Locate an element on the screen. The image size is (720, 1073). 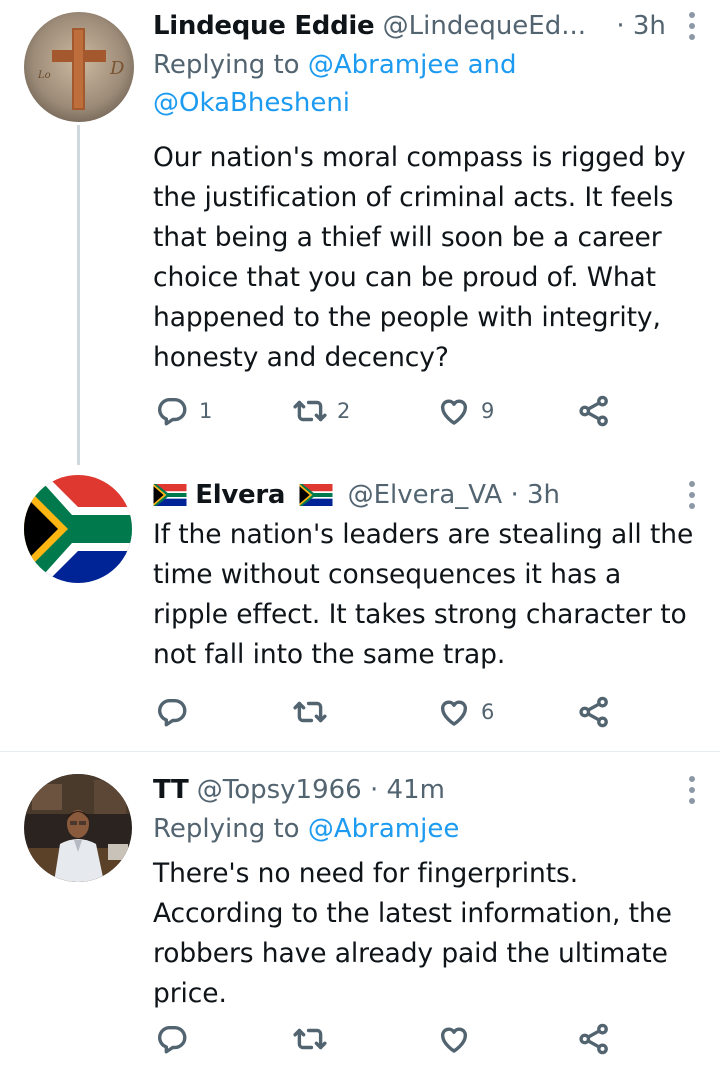
like-button: 6 is located at coordinates (465, 712).